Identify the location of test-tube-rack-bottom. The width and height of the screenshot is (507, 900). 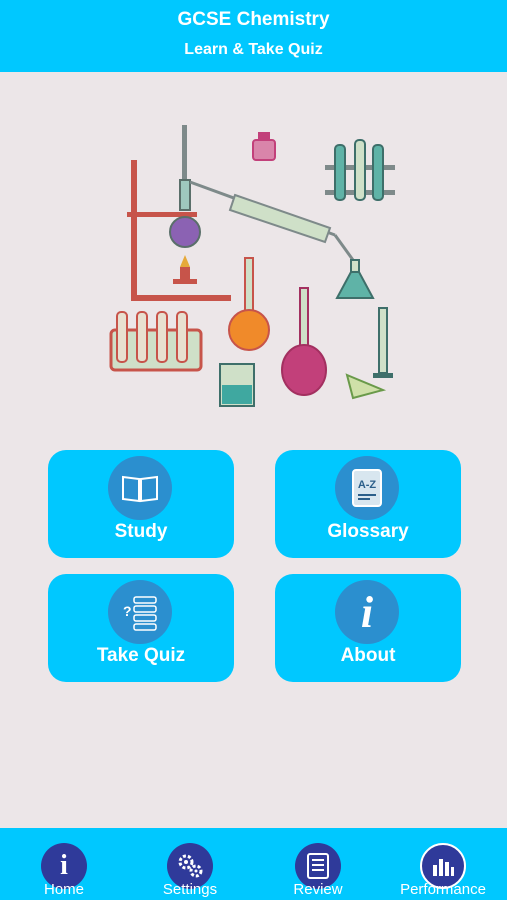
(156, 341).